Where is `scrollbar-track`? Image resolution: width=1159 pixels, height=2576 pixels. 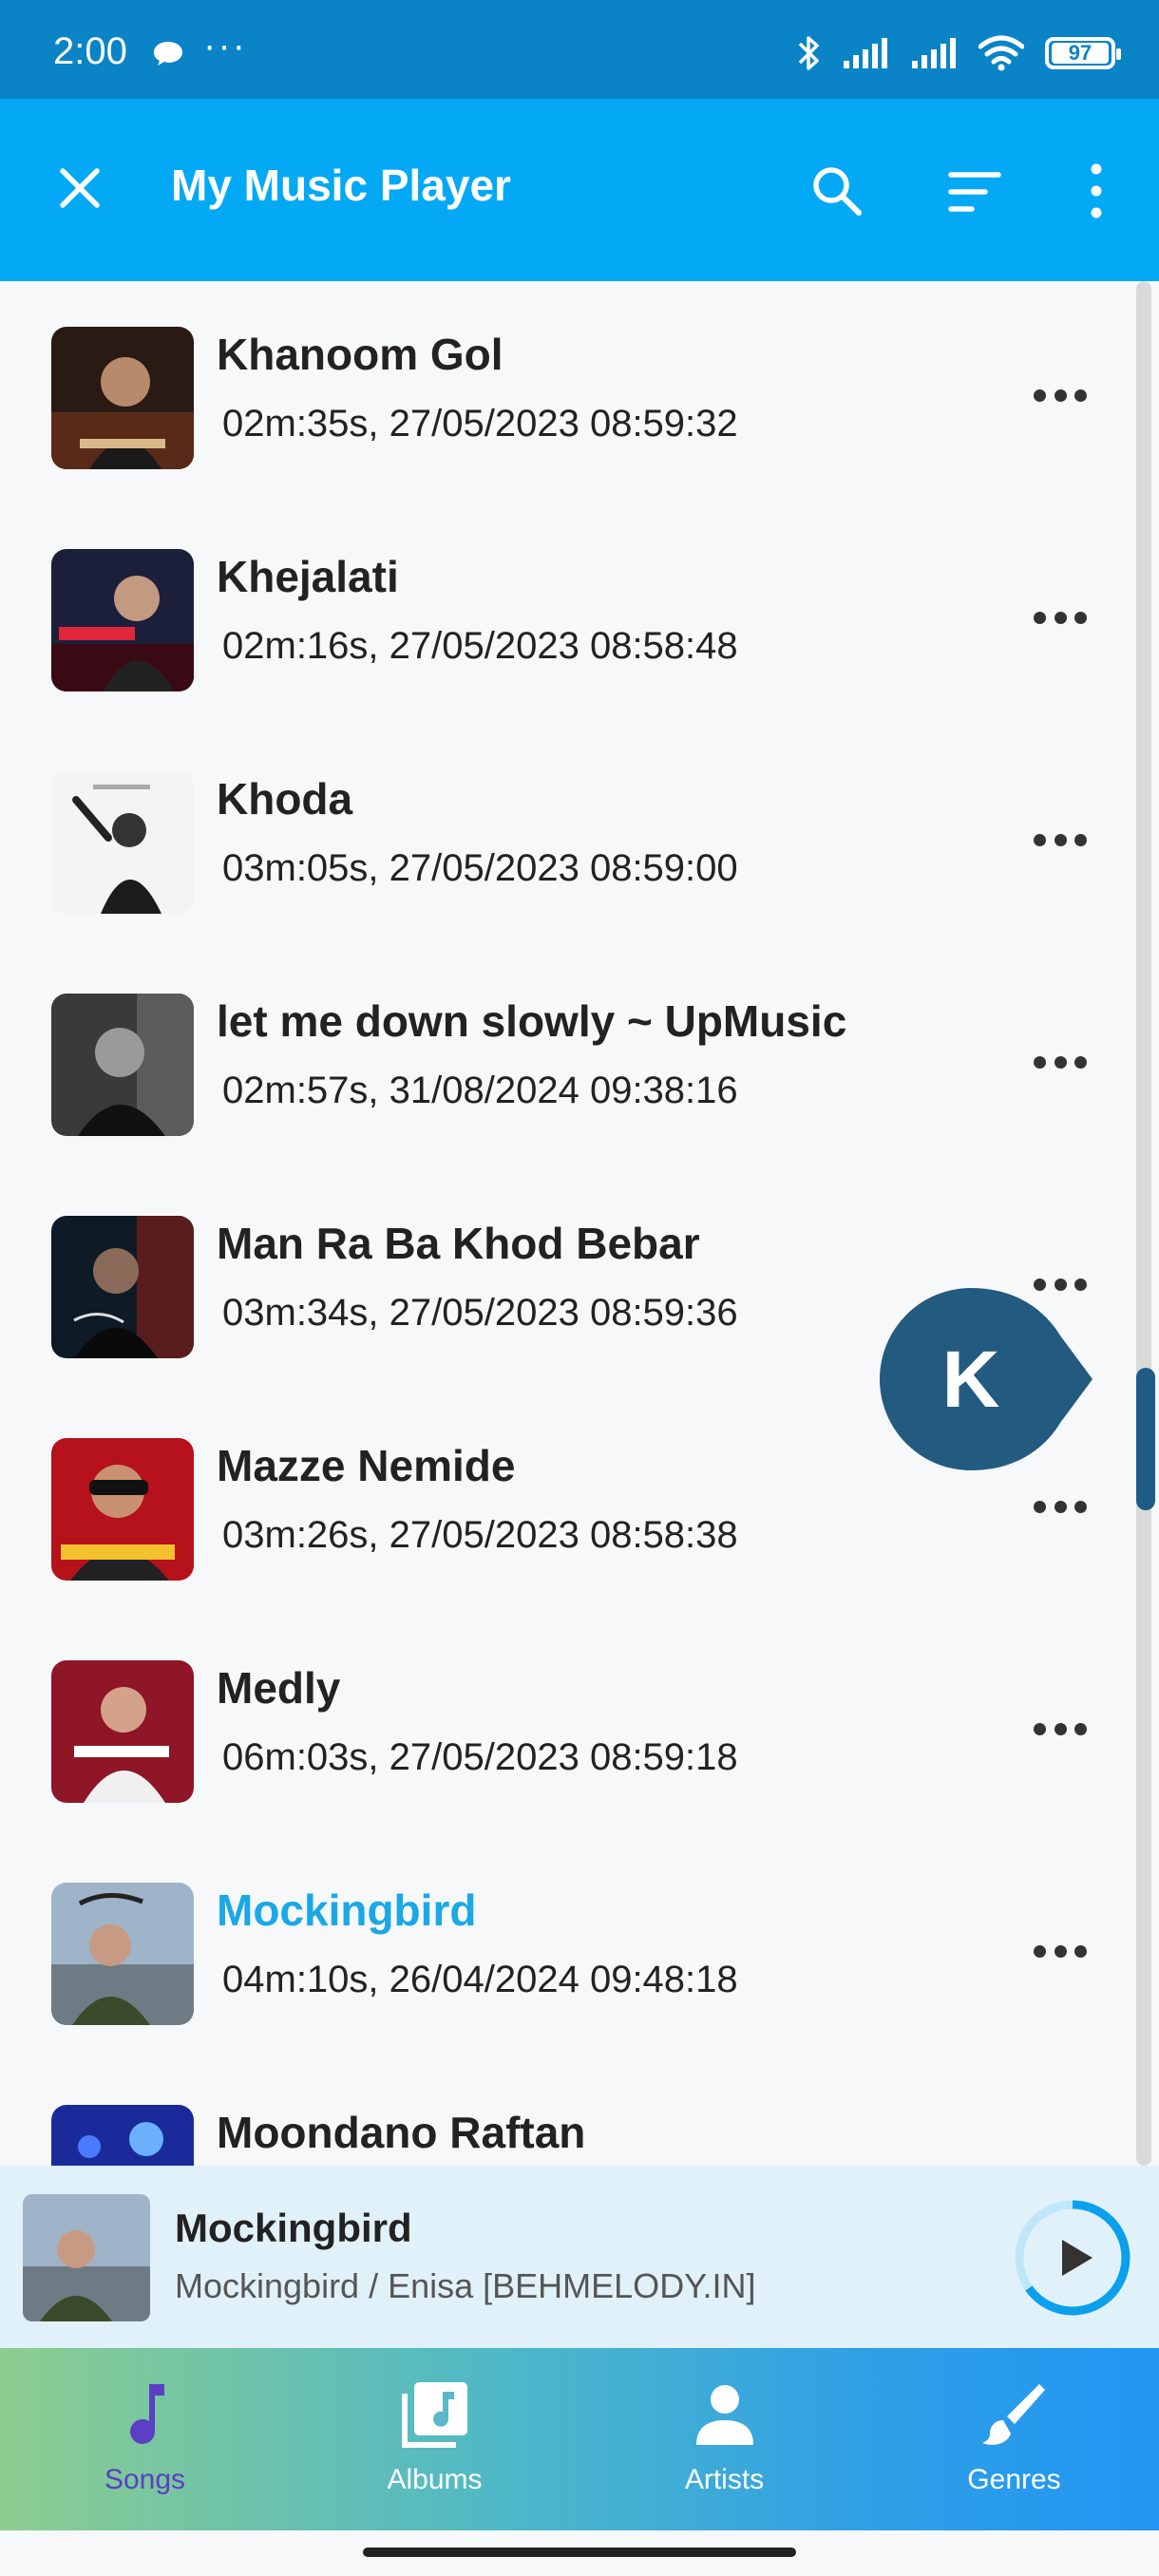
scrollbar-track is located at coordinates (1143, 1223).